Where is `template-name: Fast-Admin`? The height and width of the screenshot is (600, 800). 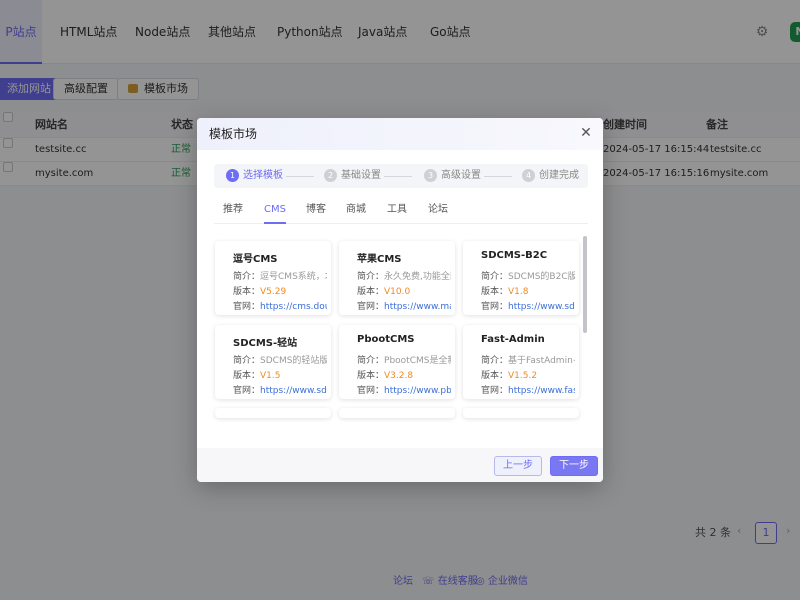
template-name: Fast-Admin is located at coordinates (513, 339).